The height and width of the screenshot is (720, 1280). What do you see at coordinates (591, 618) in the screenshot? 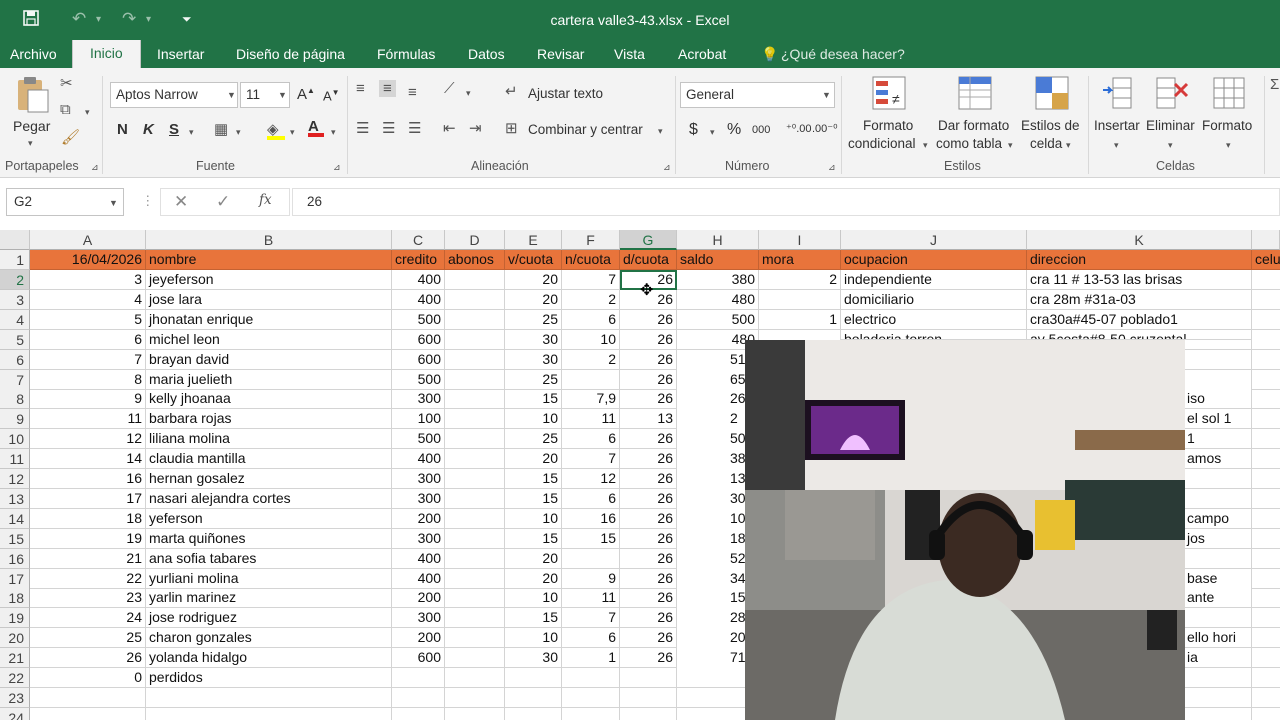
I see `cell-f: 7` at bounding box center [591, 618].